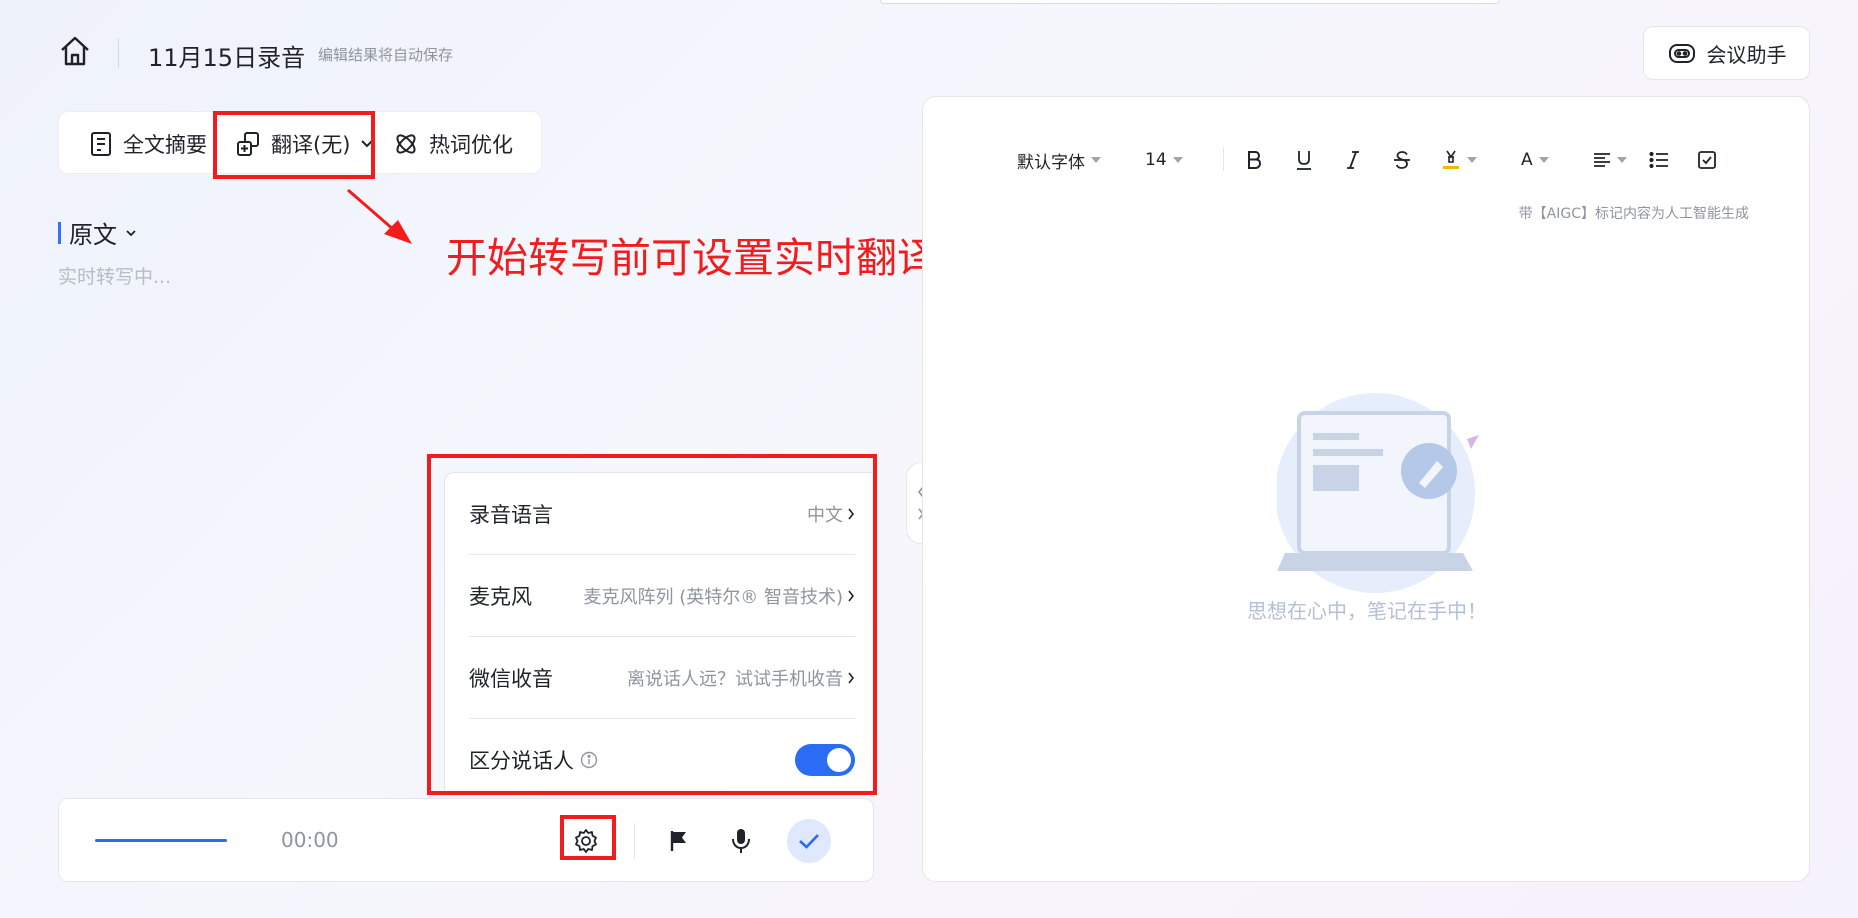 The image size is (1858, 918). I want to click on original-text-selector: 原文, so click(97, 232).